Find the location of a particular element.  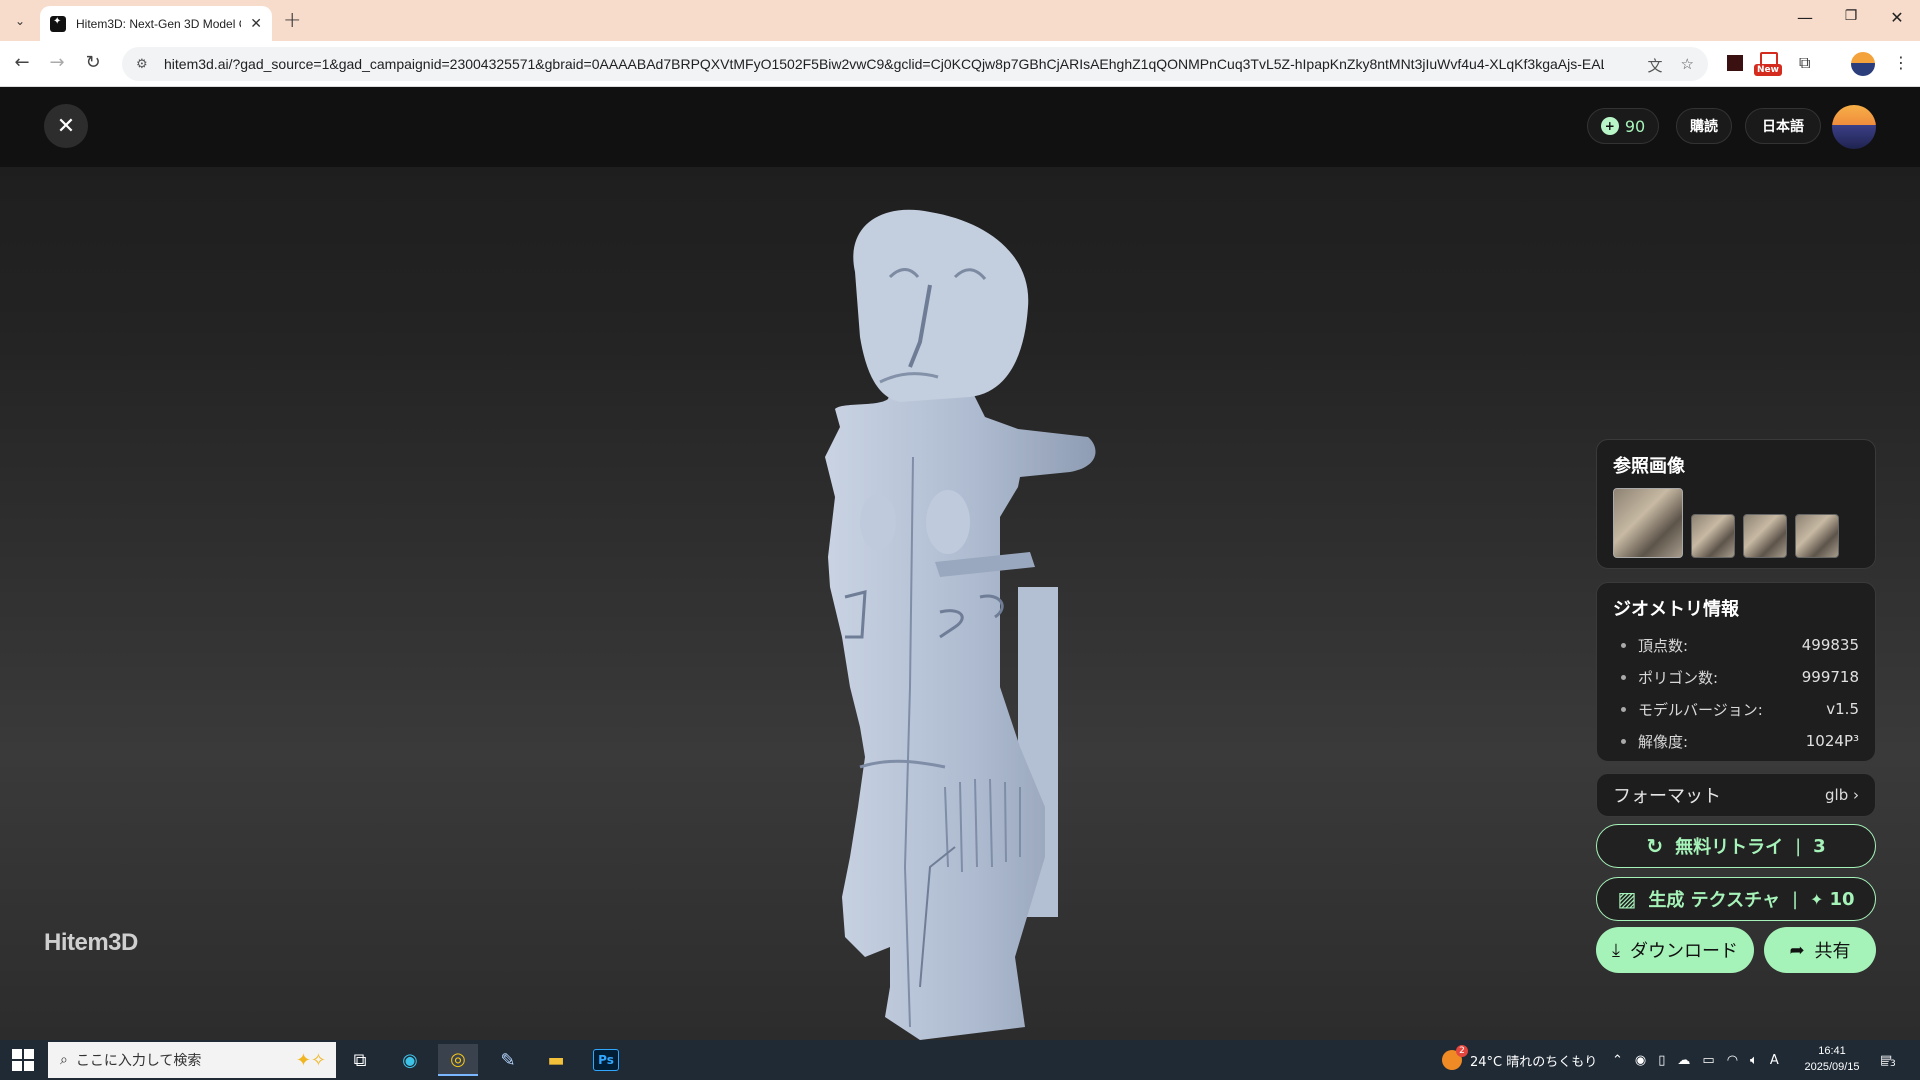

geometry-label: 解像度: is located at coordinates (1663, 741).